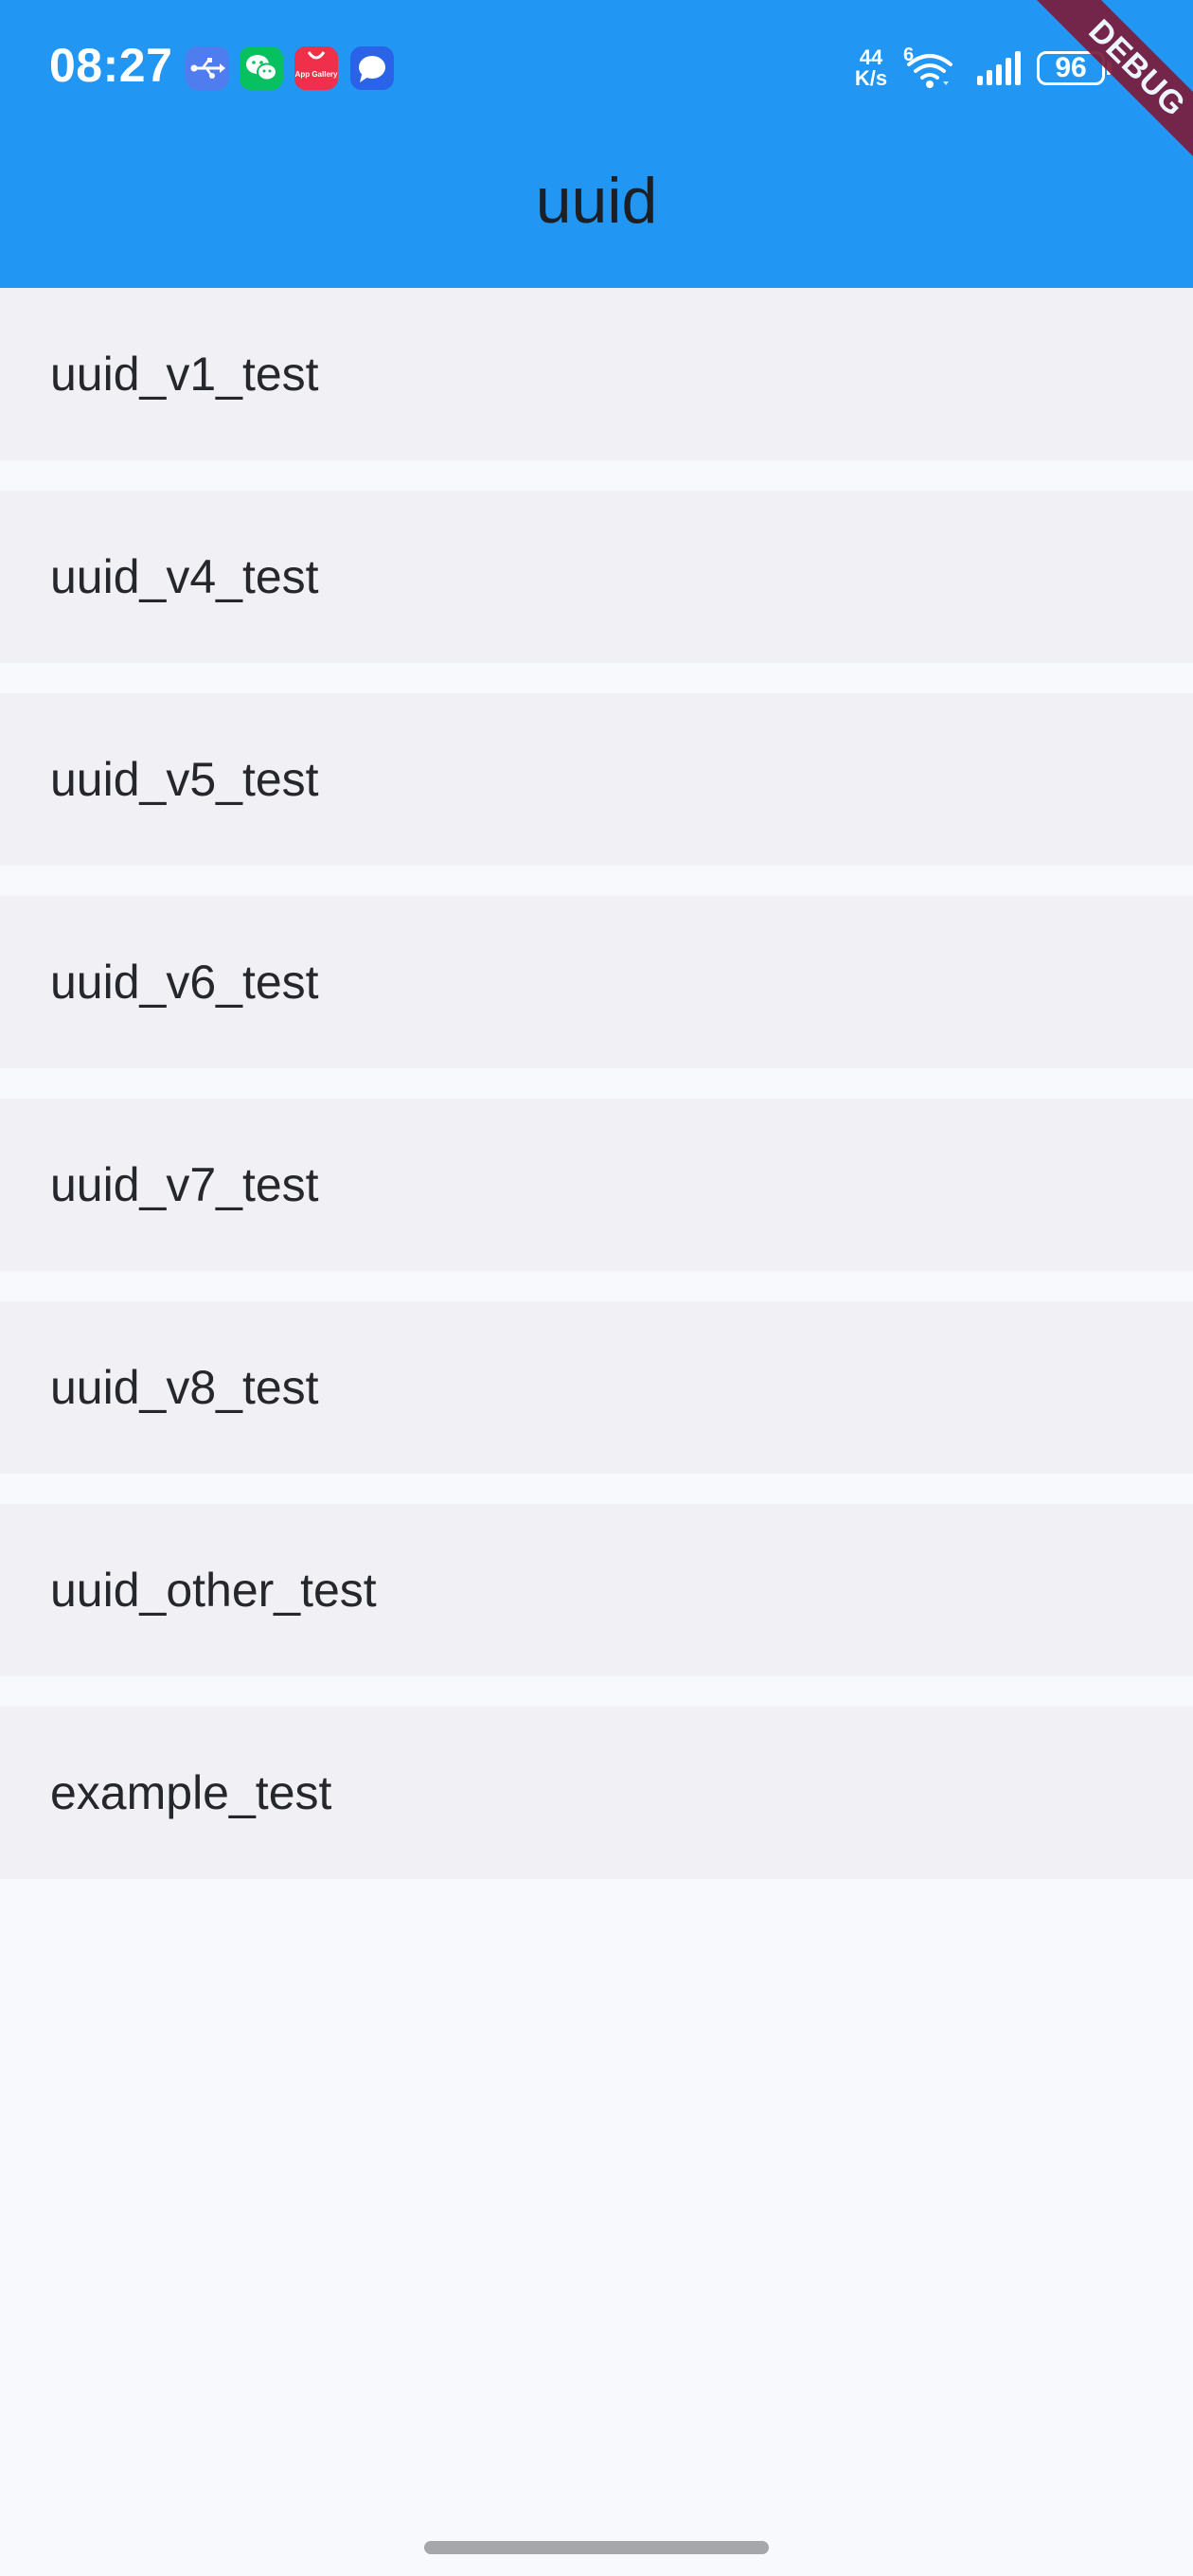 The width and height of the screenshot is (1193, 2576). What do you see at coordinates (596, 1185) in the screenshot?
I see `test-item-uuid-v7: uuid_v7_test` at bounding box center [596, 1185].